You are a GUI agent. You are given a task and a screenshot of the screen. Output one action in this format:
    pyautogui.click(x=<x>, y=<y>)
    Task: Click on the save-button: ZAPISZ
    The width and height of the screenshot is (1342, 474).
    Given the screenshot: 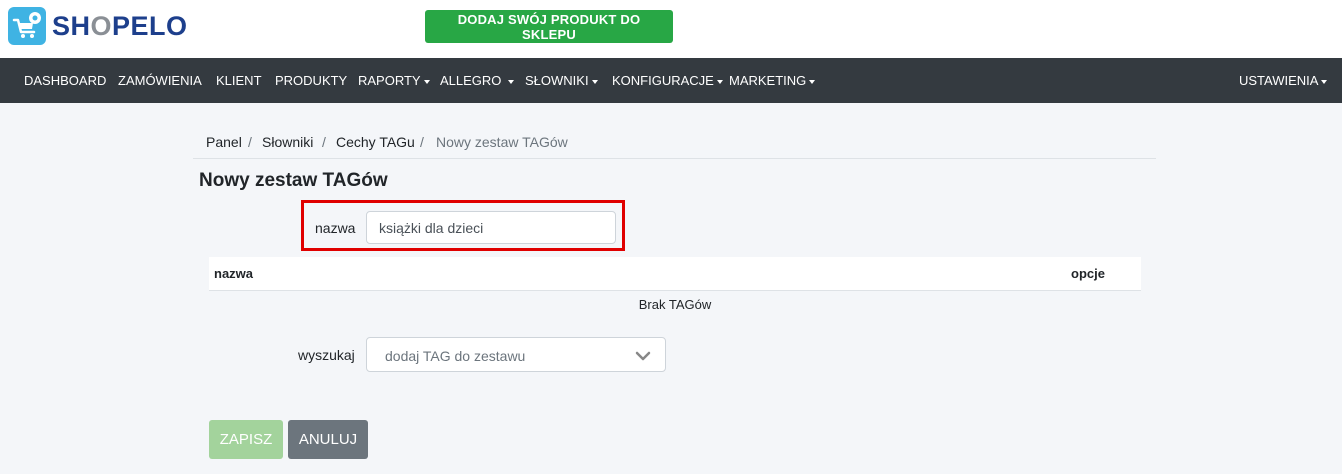 What is the action you would take?
    pyautogui.click(x=246, y=439)
    